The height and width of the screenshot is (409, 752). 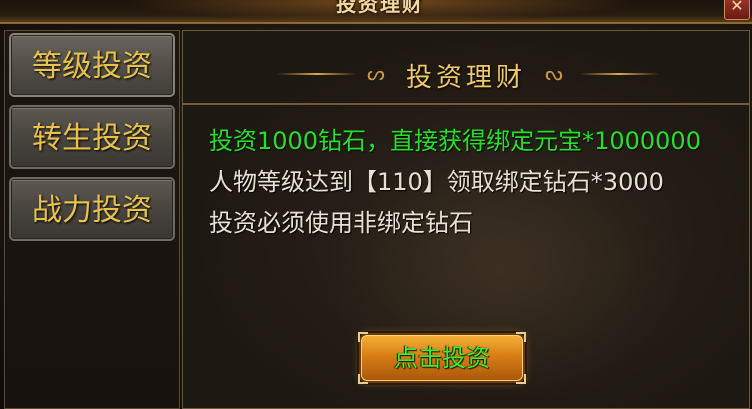 I want to click on invest-button: 点击投资, so click(x=442, y=358).